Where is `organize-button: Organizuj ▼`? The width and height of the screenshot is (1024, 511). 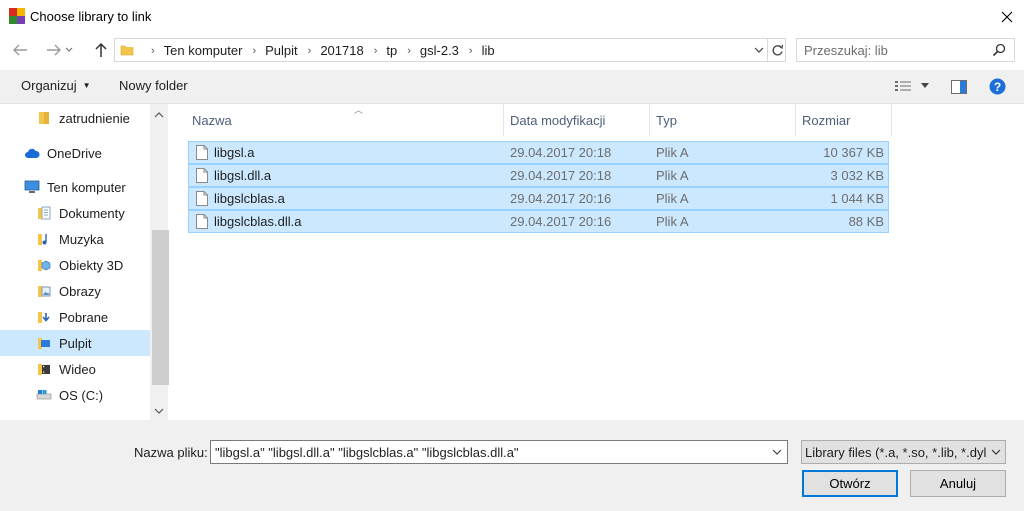 organize-button: Organizuj ▼ is located at coordinates (56, 85).